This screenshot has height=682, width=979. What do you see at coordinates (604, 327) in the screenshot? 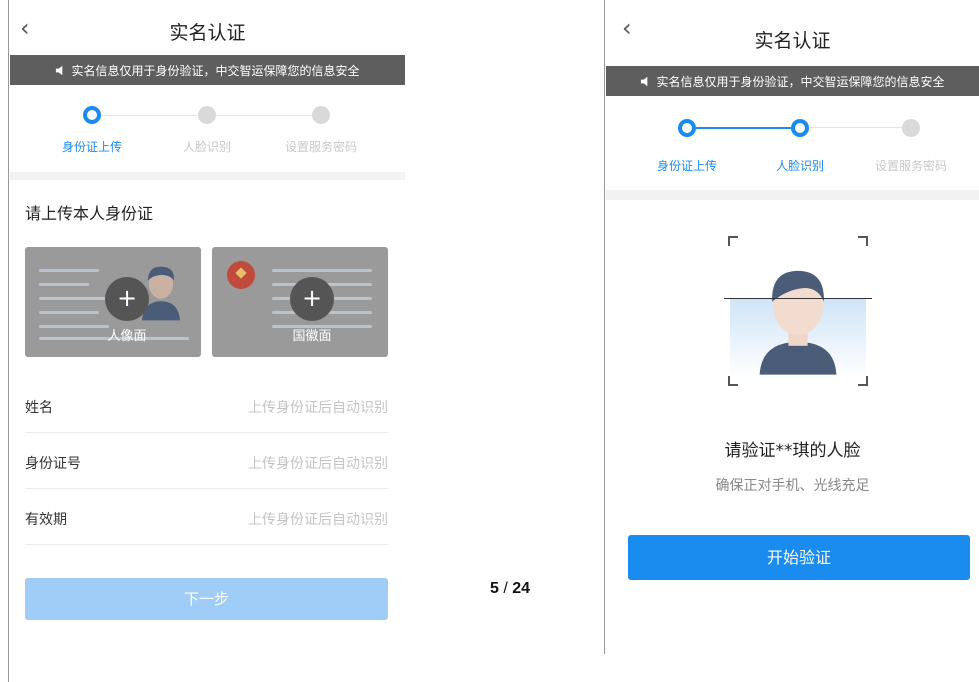
I see `screen-divider` at bounding box center [604, 327].